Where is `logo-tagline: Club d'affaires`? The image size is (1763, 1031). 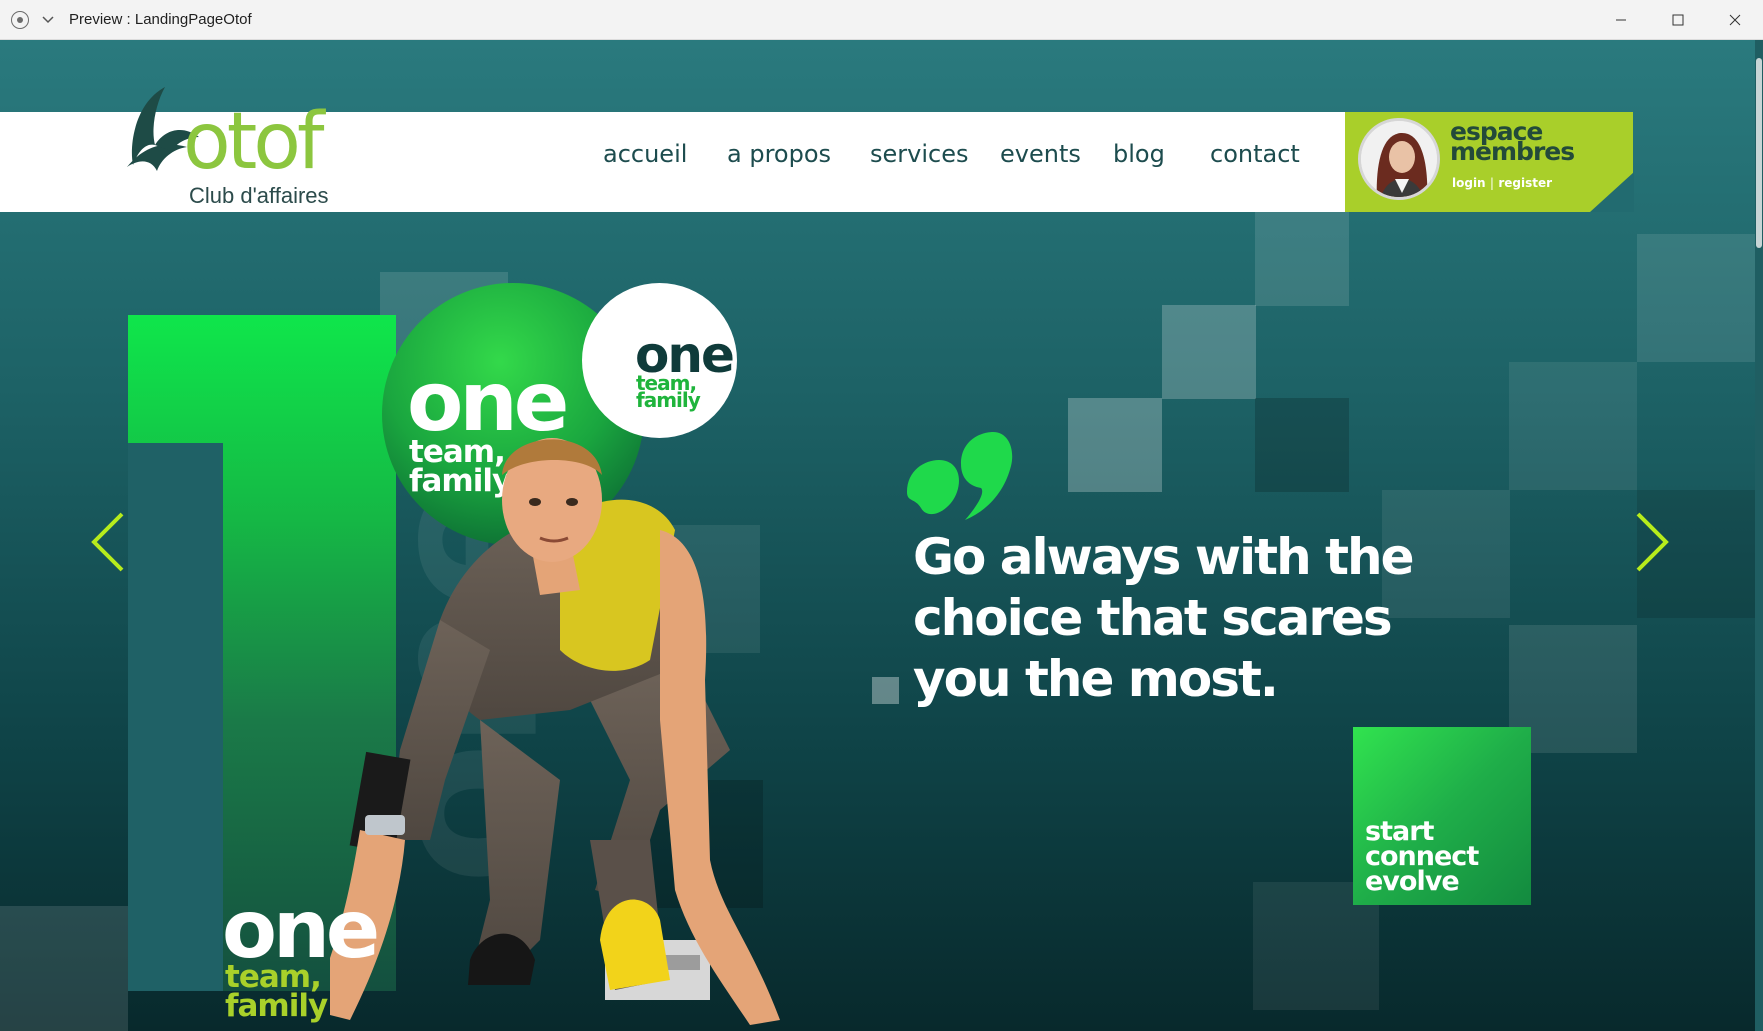 logo-tagline: Club d'affaires is located at coordinates (259, 195).